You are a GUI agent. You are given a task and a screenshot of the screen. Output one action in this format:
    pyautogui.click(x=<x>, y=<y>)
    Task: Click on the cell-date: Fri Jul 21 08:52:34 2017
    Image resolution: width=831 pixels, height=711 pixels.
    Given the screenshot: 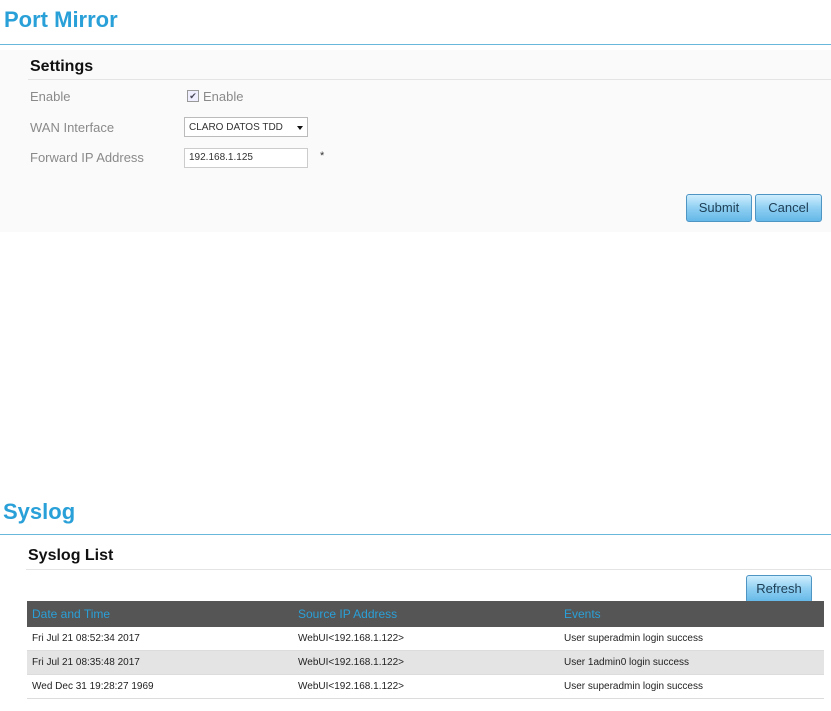 What is the action you would take?
    pyautogui.click(x=160, y=639)
    